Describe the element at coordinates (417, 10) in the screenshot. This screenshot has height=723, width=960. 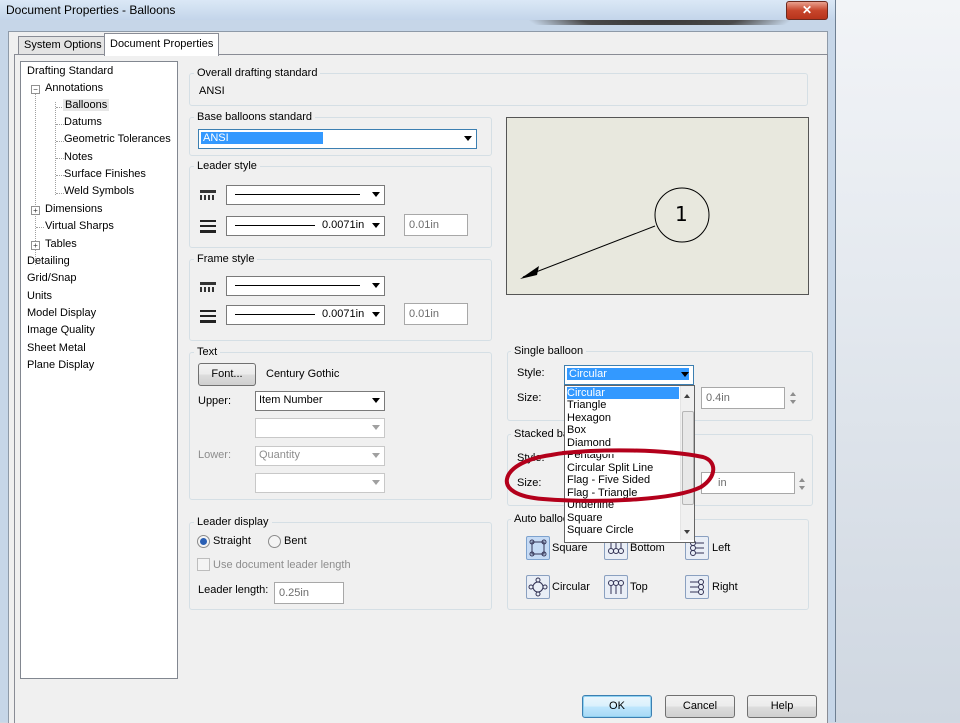
I see `title-bar: Document Properties - Balloons ✕` at that location.